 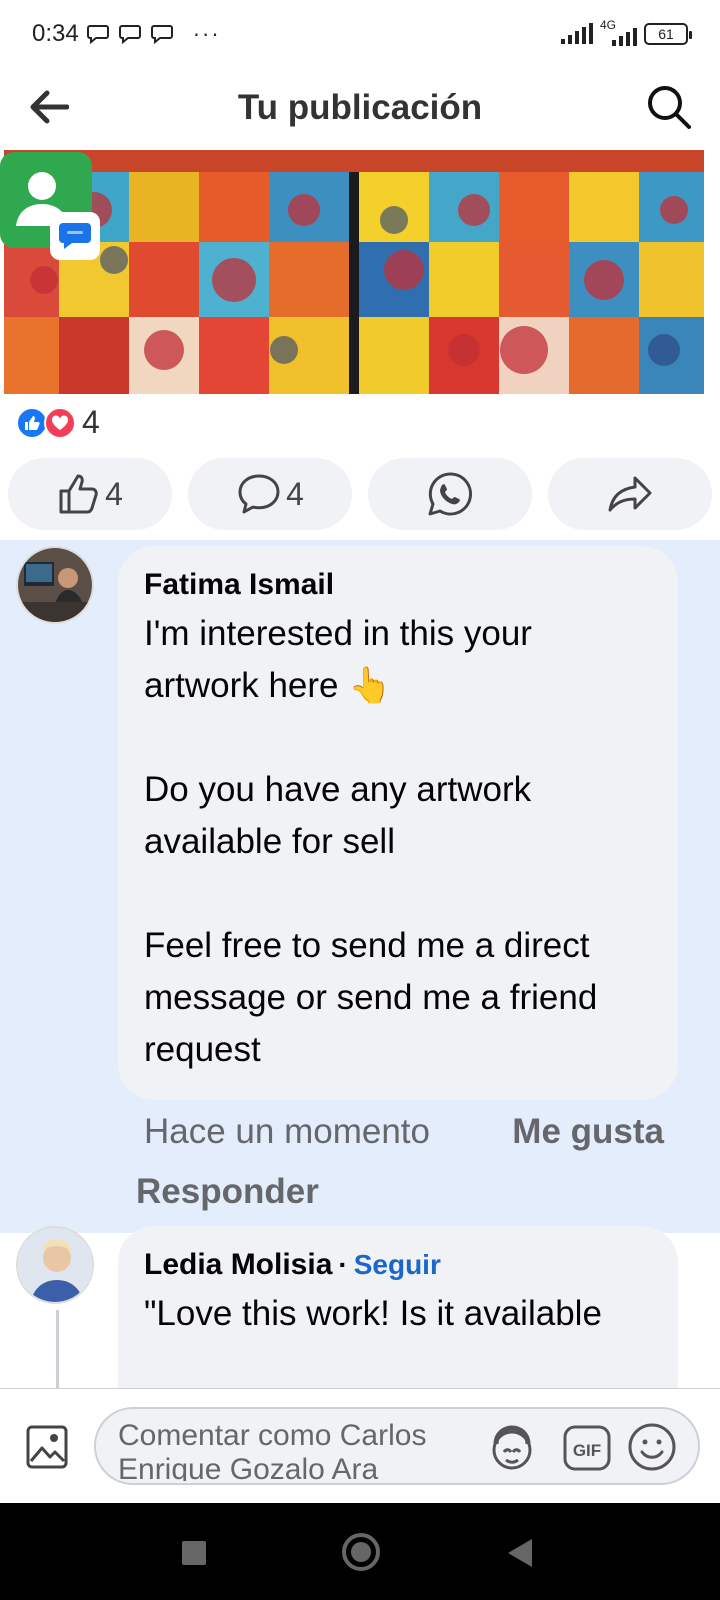 What do you see at coordinates (91, 422) in the screenshot?
I see `reaction-count: 4` at bounding box center [91, 422].